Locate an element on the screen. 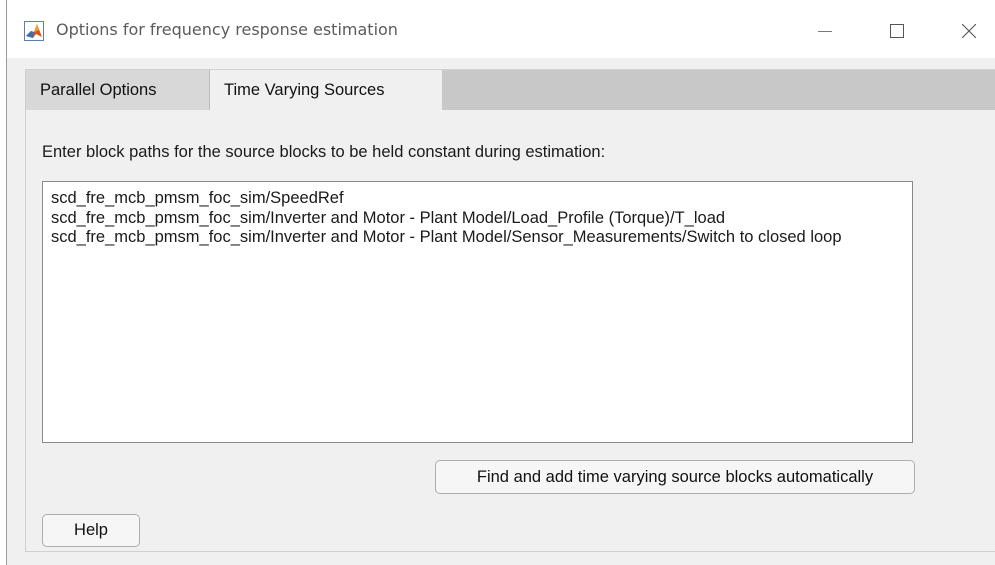  minimize-icon is located at coordinates (825, 31).